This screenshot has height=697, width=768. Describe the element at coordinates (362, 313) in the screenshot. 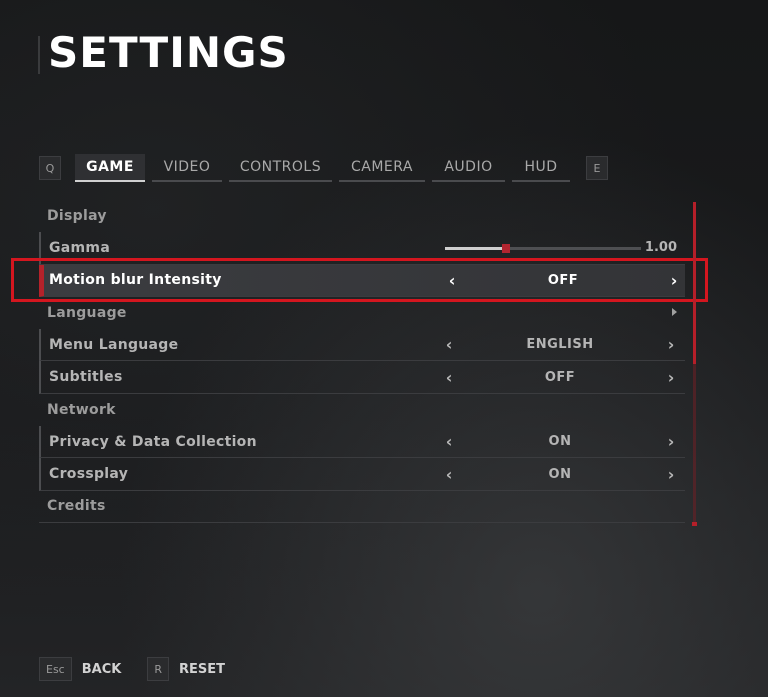

I see `section-language: Language` at that location.